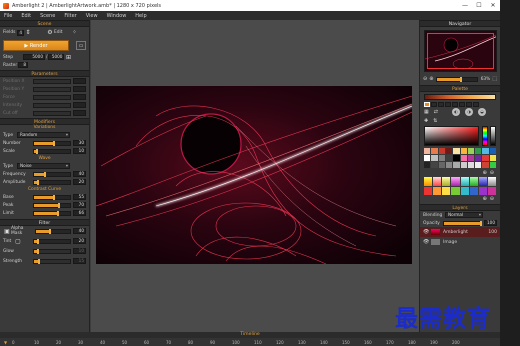 This screenshot has width=520, height=346. What do you see at coordinates (426, 121) in the screenshot?
I see `palette-add-icon: ✚` at bounding box center [426, 121].